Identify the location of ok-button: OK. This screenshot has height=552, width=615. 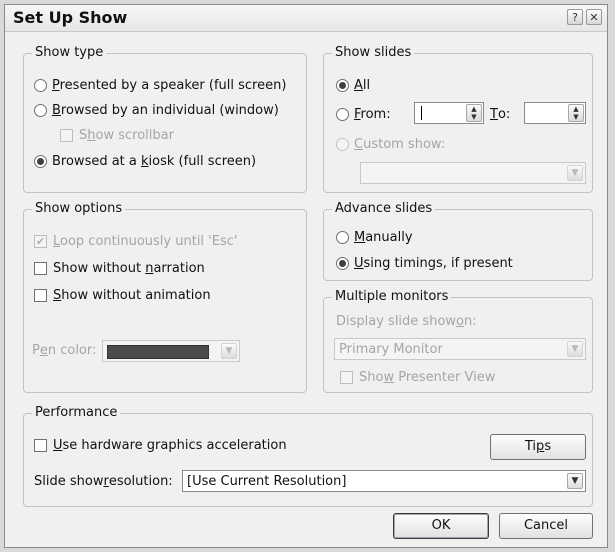
(441, 526).